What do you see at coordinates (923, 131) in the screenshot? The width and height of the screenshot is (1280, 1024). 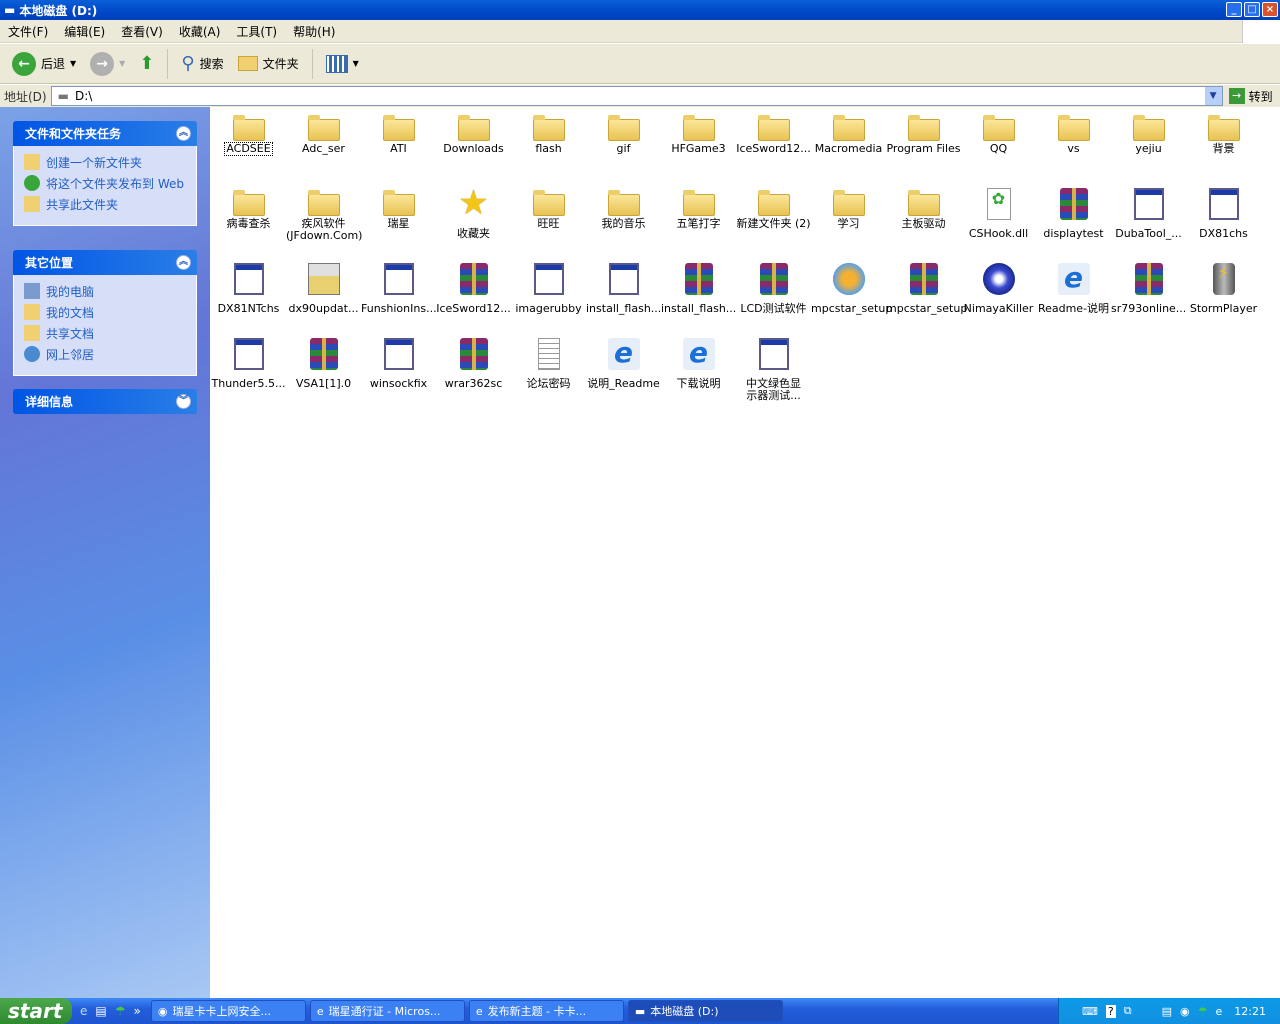 I see `file-item: Program Files` at bounding box center [923, 131].